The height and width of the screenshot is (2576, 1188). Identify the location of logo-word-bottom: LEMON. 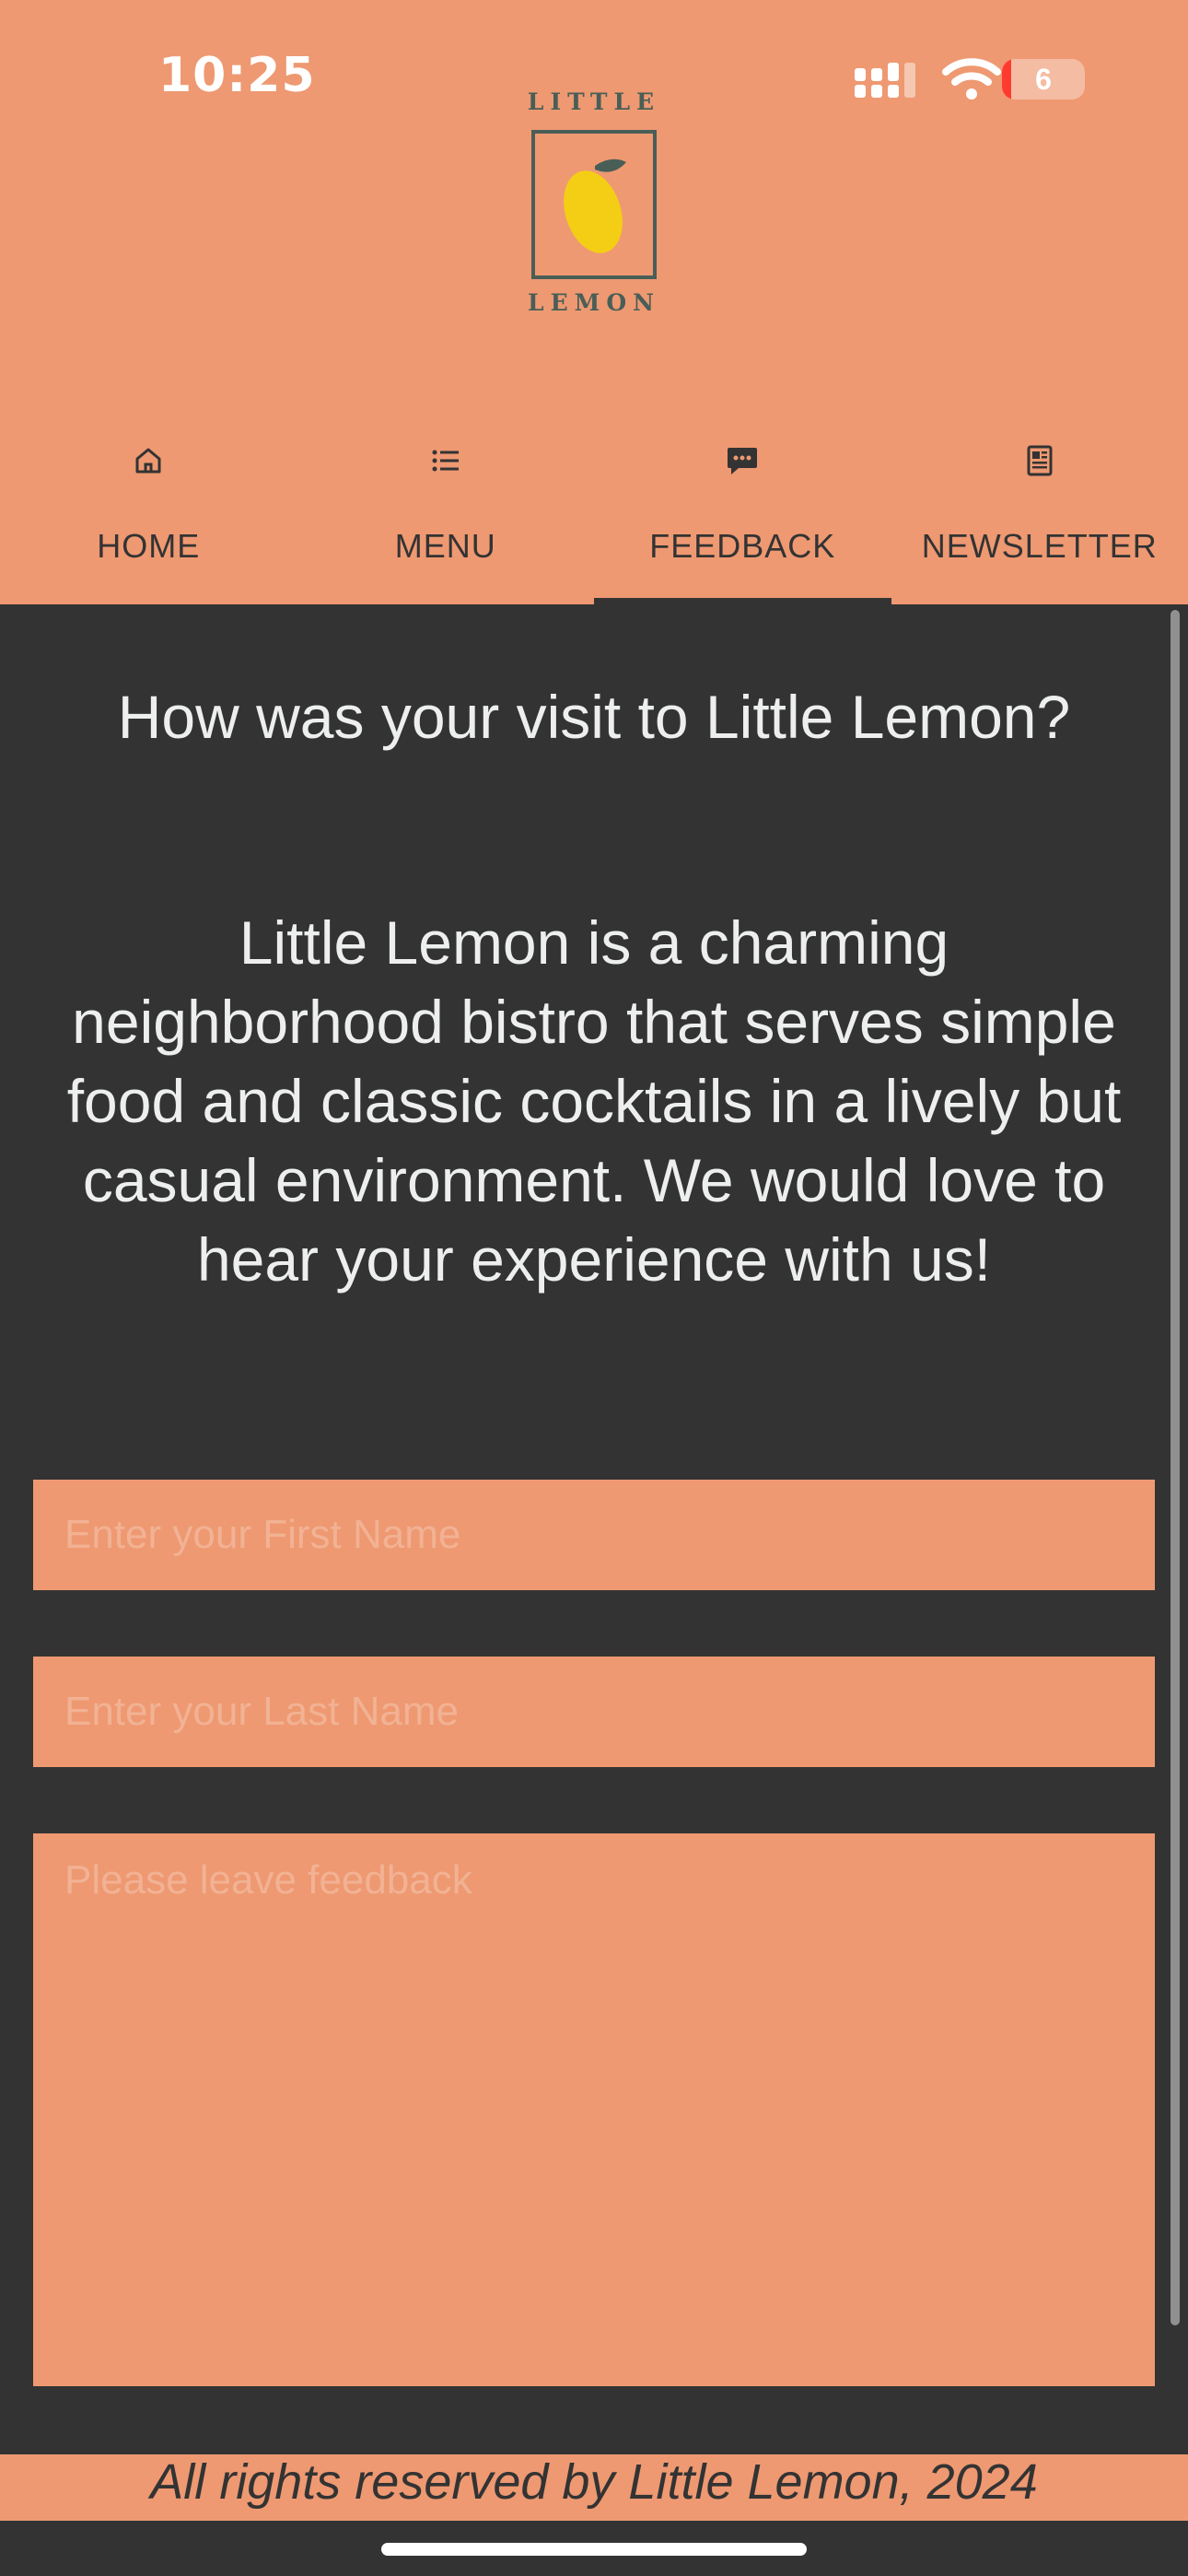
(594, 302).